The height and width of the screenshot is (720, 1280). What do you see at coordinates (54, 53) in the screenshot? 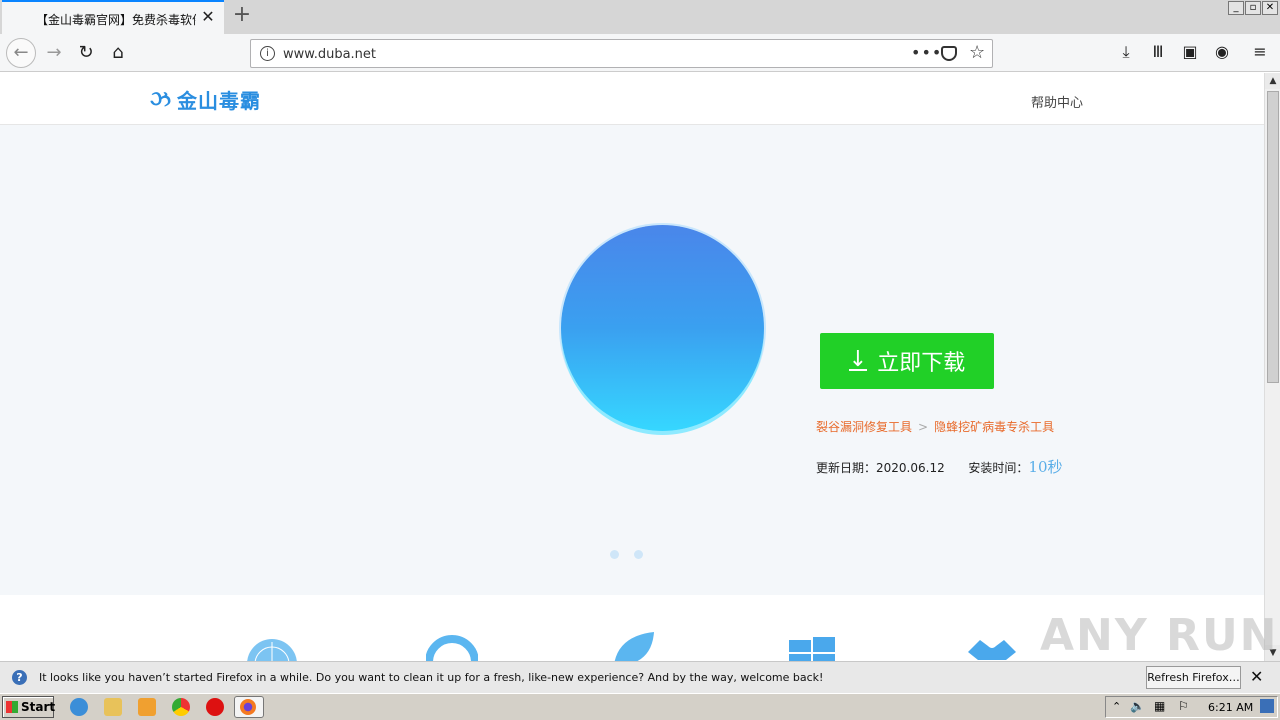
I see `forward-button: →` at bounding box center [54, 53].